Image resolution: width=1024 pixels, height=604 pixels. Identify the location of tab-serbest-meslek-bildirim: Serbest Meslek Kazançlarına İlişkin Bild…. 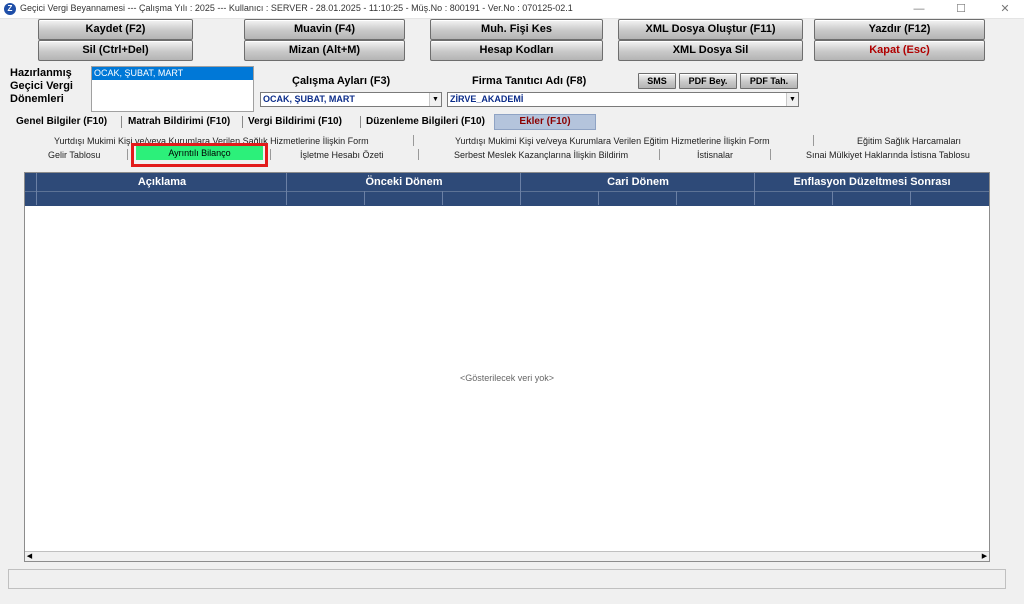
(541, 155).